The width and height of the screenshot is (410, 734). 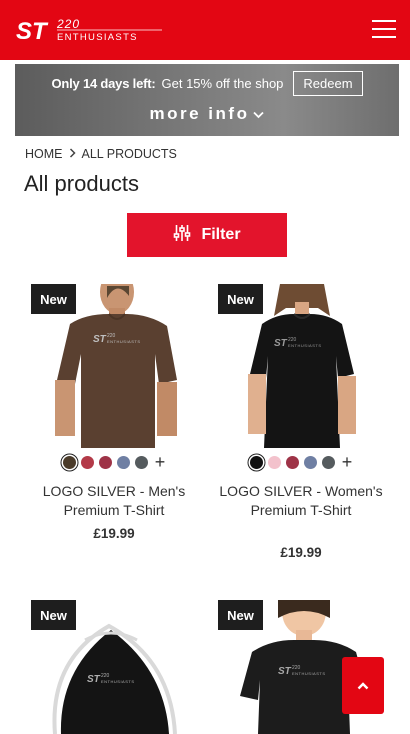 What do you see at coordinates (384, 29) in the screenshot?
I see `hamburger-icon` at bounding box center [384, 29].